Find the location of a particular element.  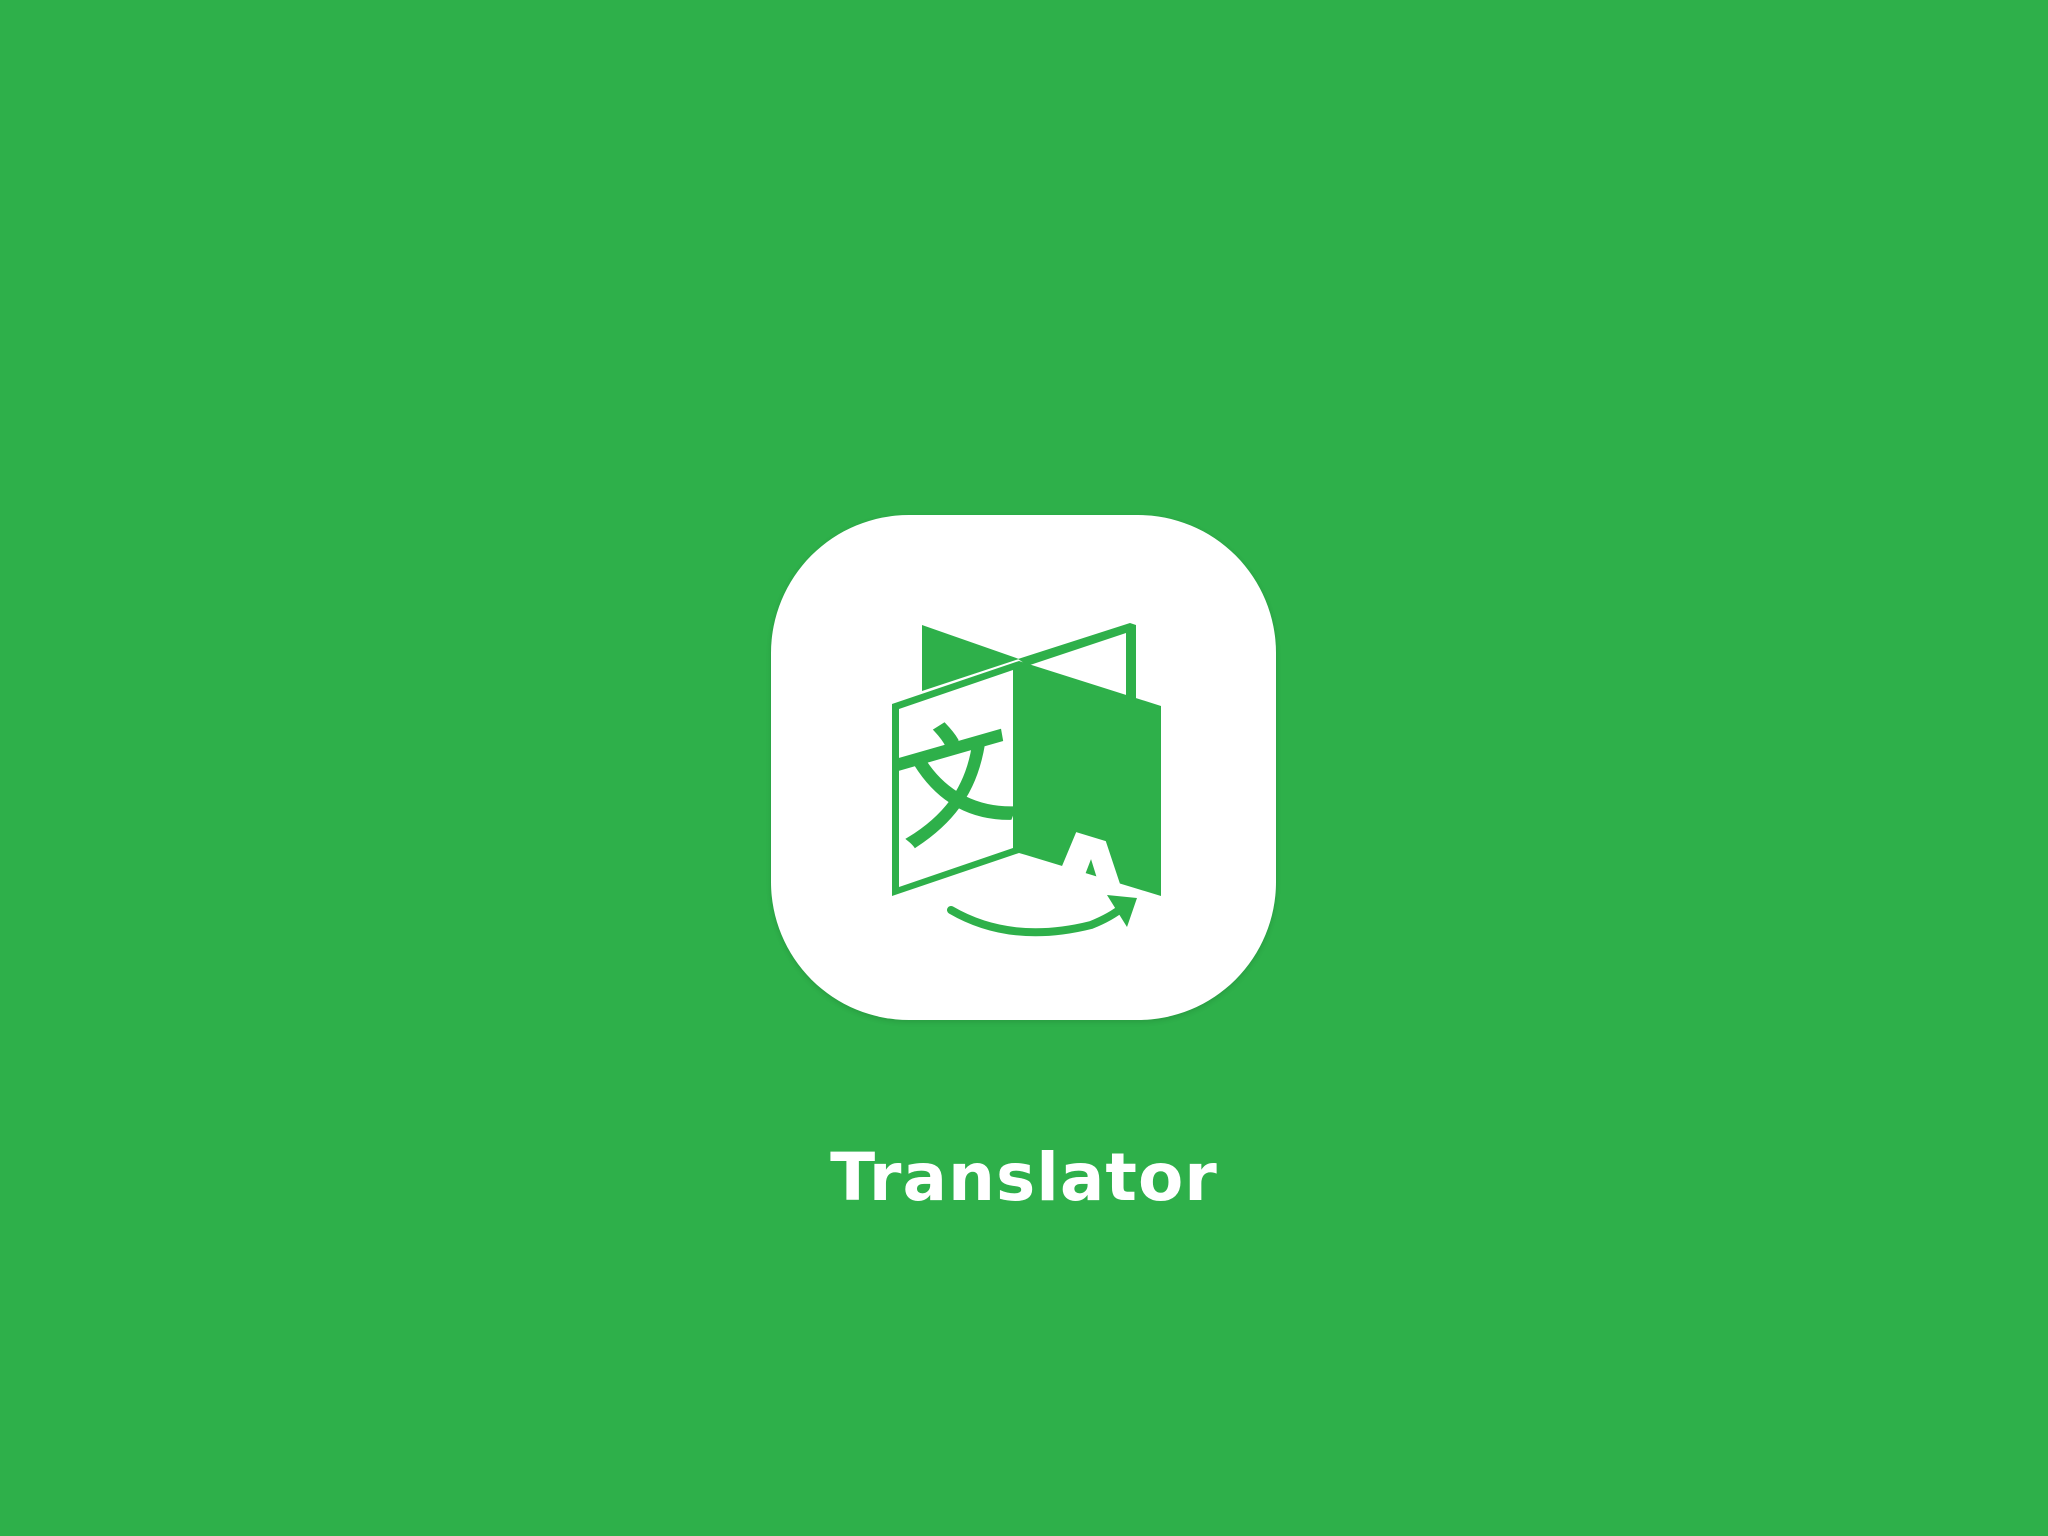

app-name: Translator is located at coordinates (1024, 1177).